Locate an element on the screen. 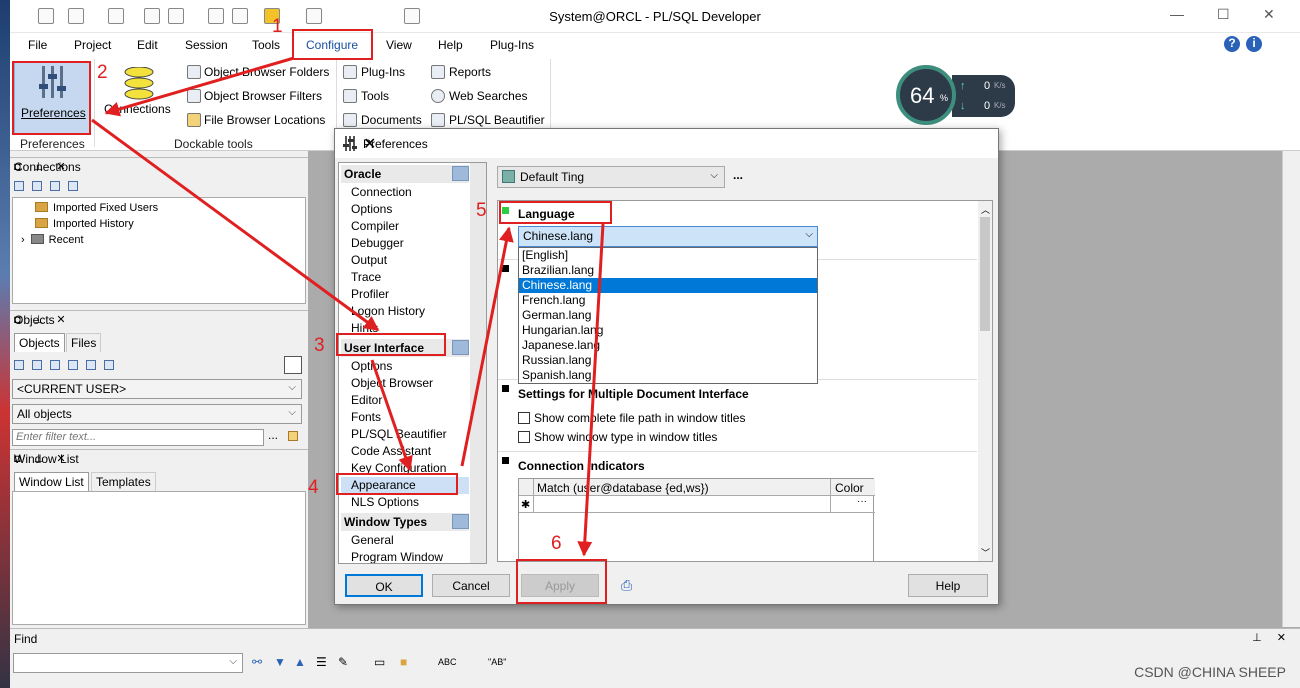  list-item: NLS Options is located at coordinates (385, 502).